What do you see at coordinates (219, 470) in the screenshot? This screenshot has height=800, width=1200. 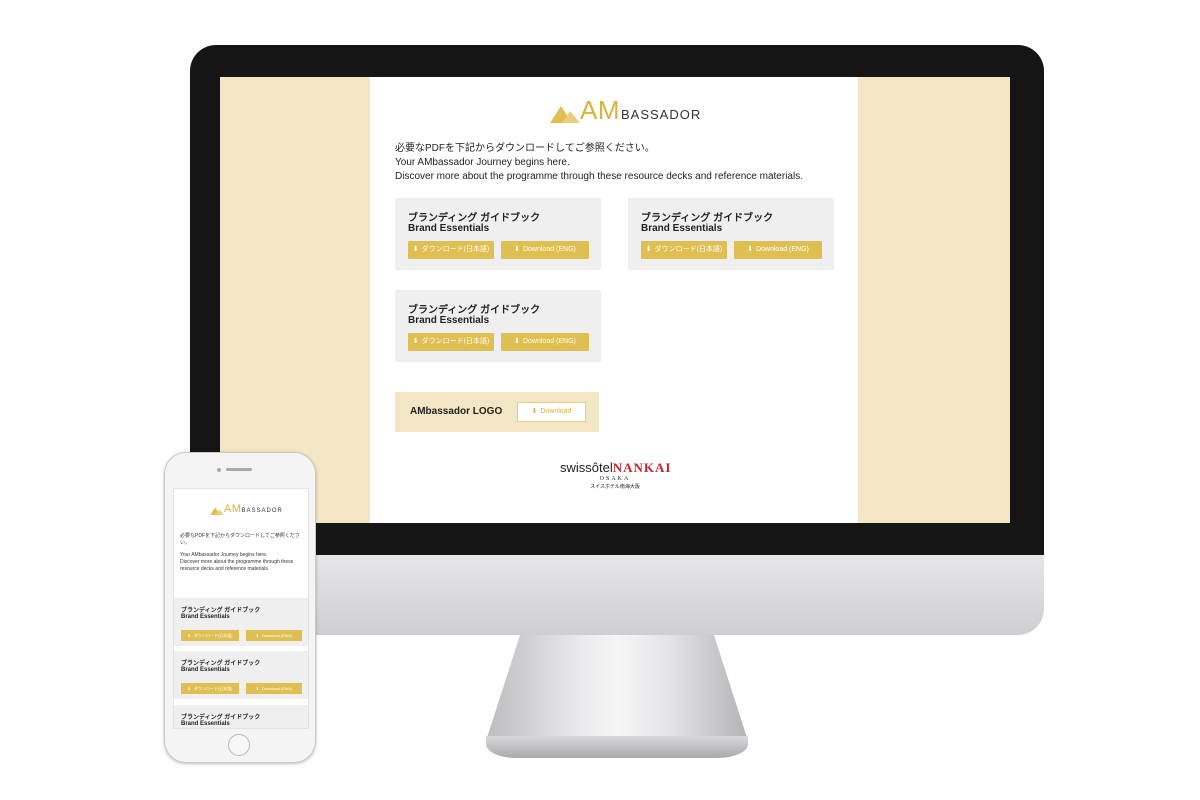 I see `phone-camera` at bounding box center [219, 470].